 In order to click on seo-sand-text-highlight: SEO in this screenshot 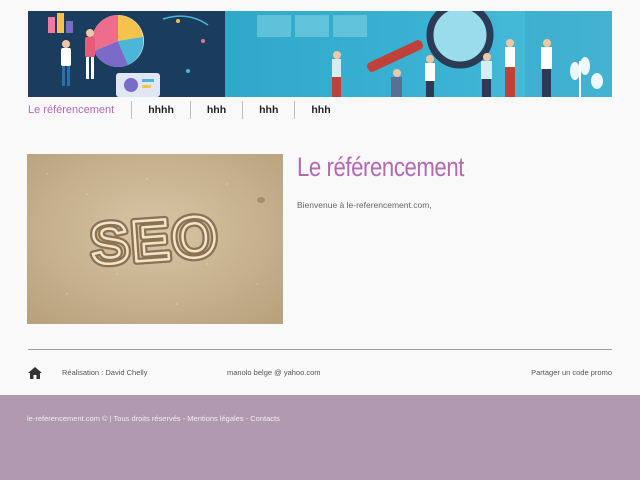, I will do `click(154, 241)`.